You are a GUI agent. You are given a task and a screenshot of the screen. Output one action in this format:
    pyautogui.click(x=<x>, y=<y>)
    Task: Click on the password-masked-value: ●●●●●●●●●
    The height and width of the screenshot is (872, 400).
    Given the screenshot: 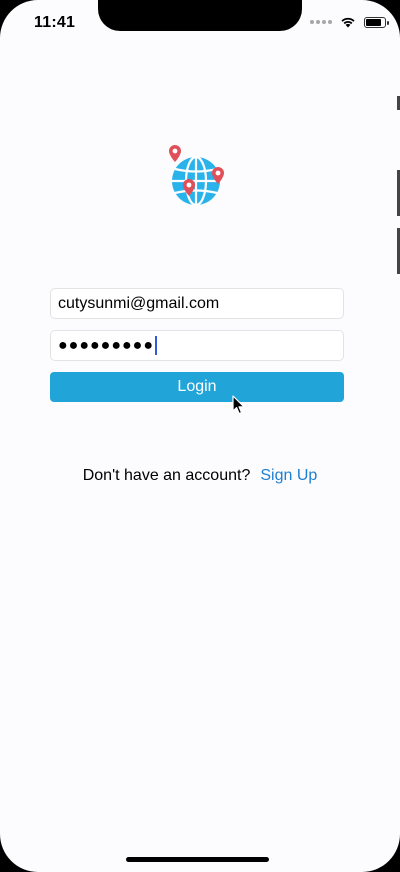 What is the action you would take?
    pyautogui.click(x=106, y=345)
    